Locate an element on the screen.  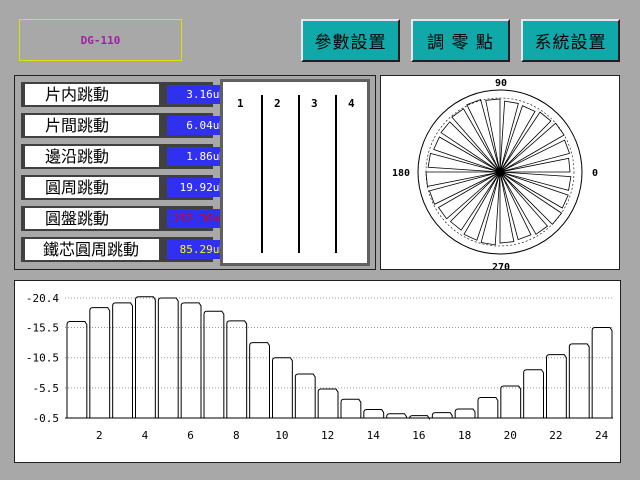
x-tick-label: 6 is located at coordinates (190, 435).